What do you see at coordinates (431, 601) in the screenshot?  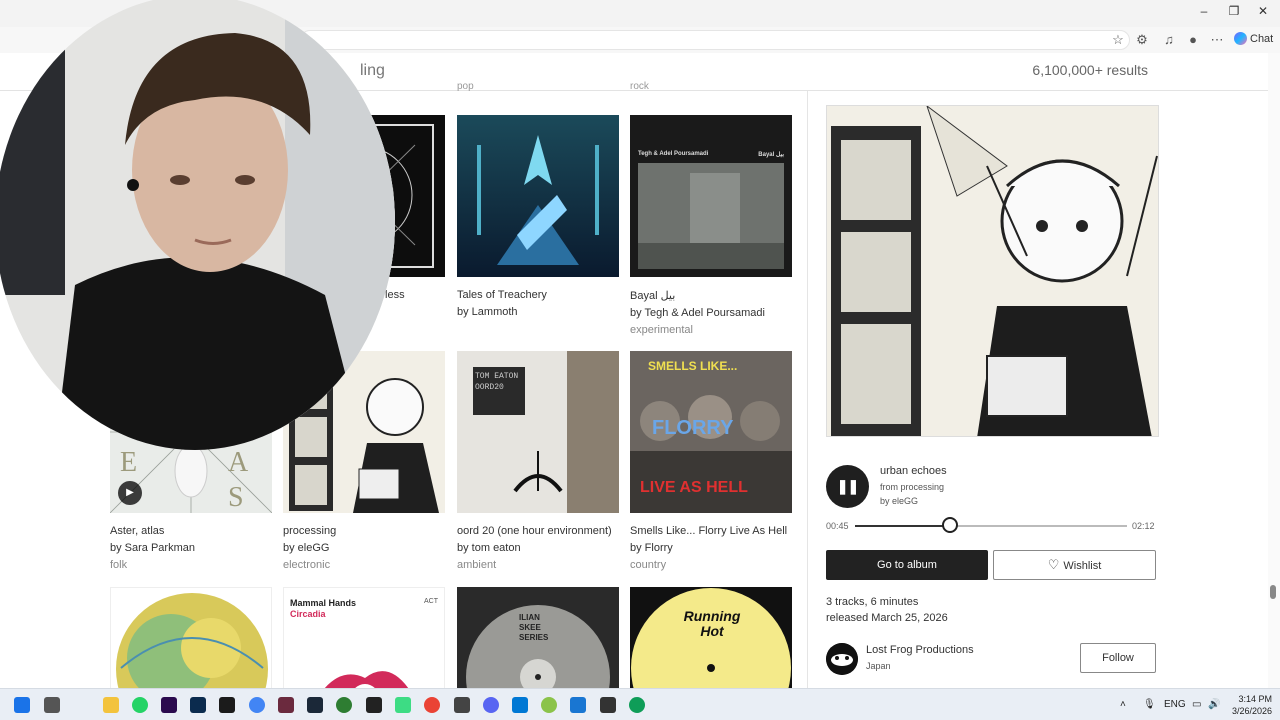 I see `cover-text-right: ACT` at bounding box center [431, 601].